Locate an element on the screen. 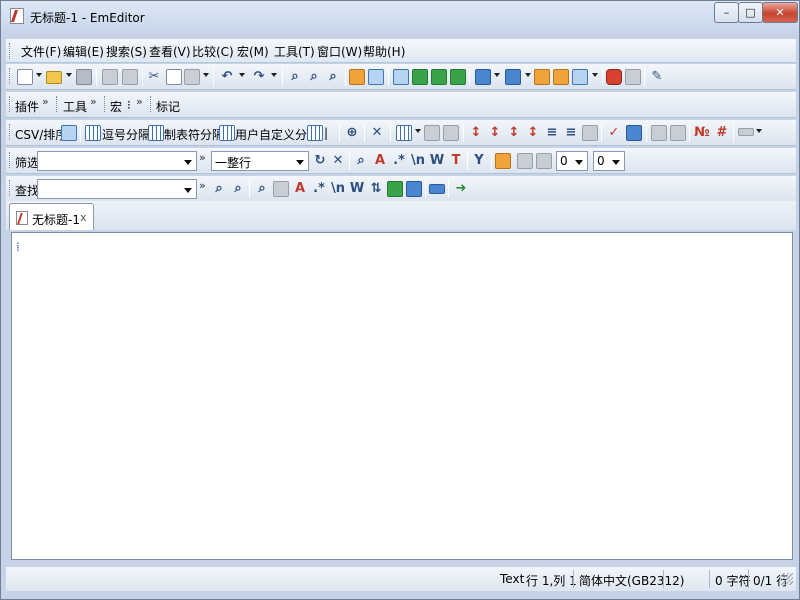  word-count-icon is located at coordinates (634, 133).